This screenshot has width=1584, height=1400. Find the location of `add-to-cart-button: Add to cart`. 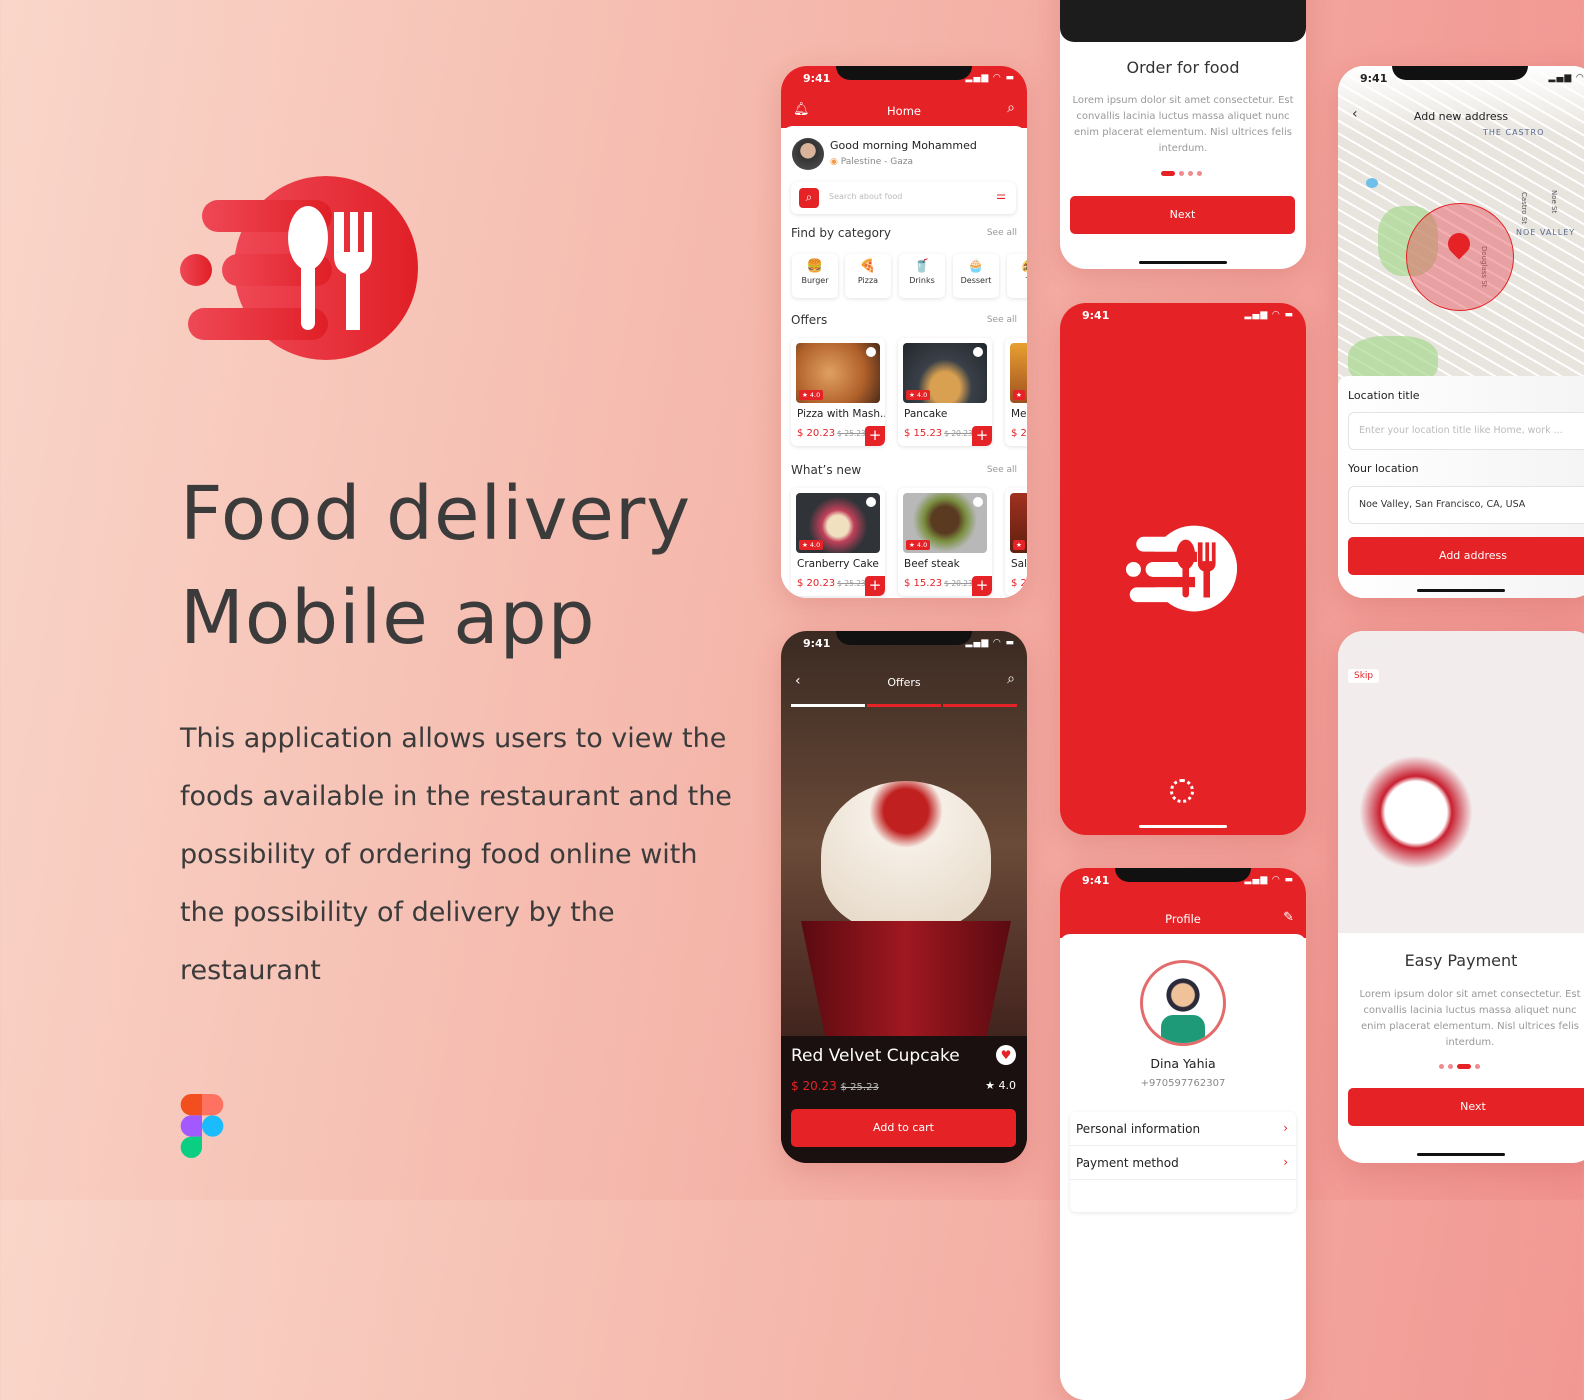

add-to-cart-button: Add to cart is located at coordinates (903, 1128).